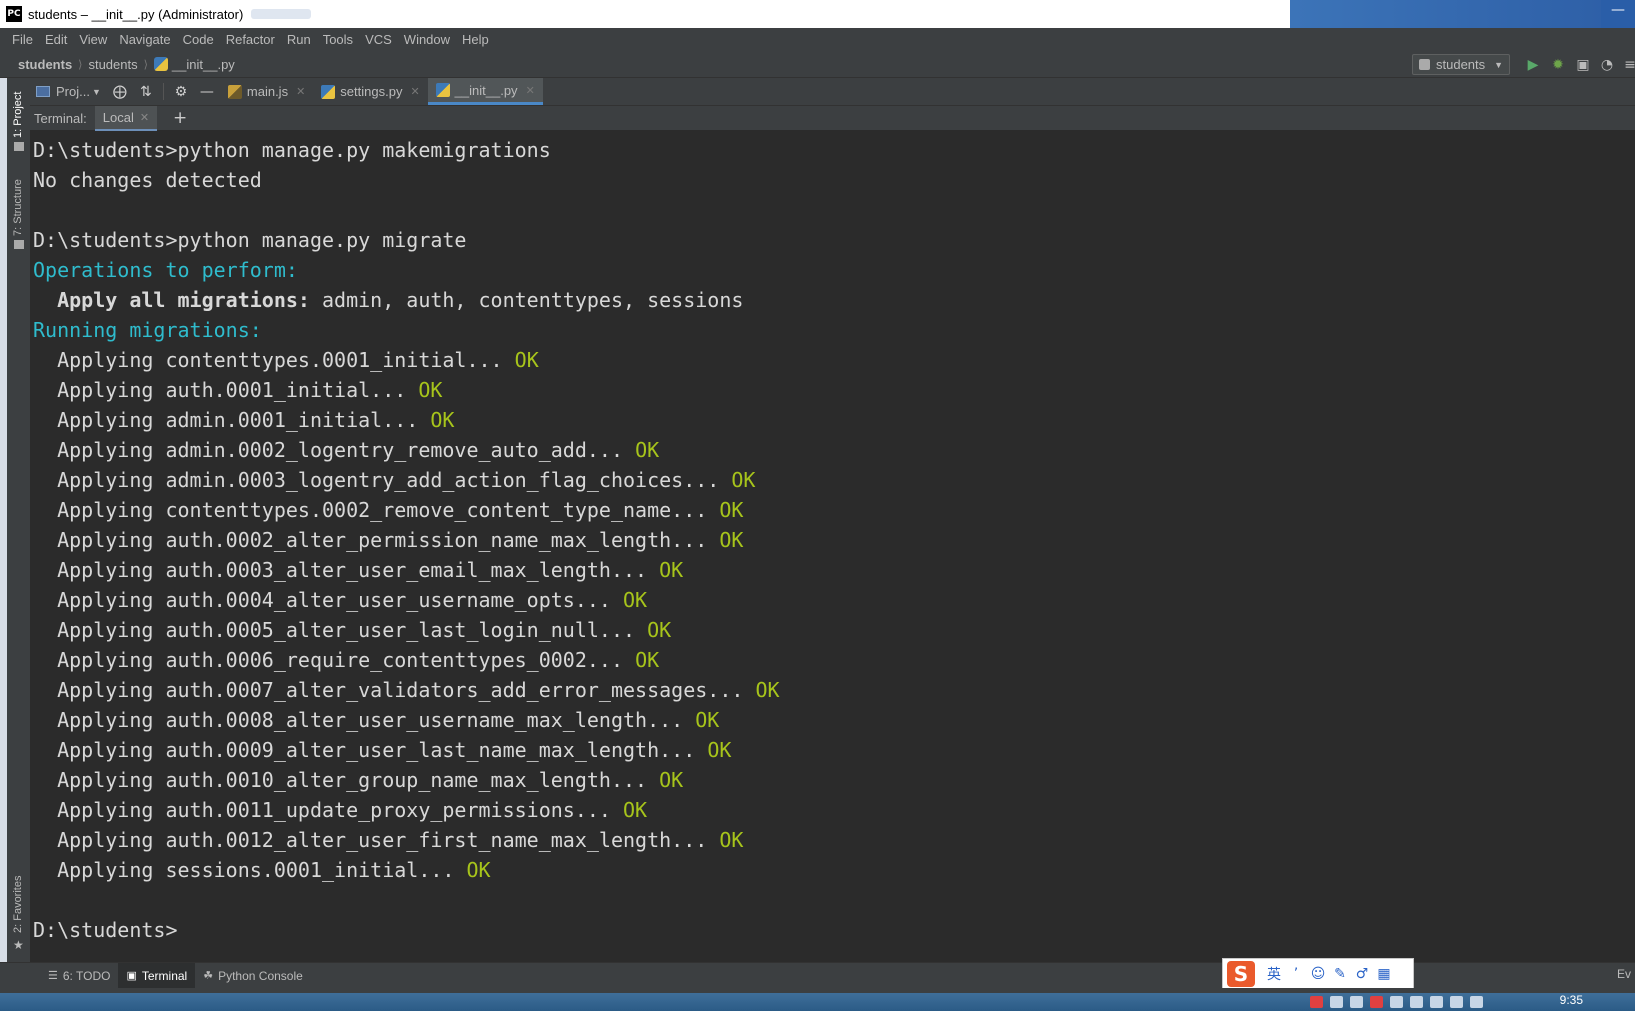  I want to click on structure-tool-tab: 7: Structure, so click(18, 207).